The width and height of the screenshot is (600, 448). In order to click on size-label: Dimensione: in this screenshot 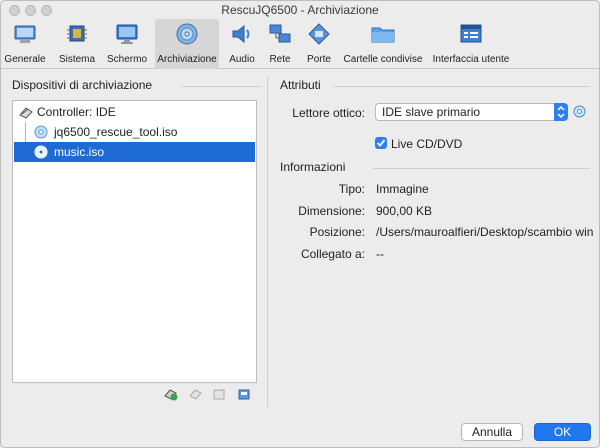, I will do `click(331, 211)`.